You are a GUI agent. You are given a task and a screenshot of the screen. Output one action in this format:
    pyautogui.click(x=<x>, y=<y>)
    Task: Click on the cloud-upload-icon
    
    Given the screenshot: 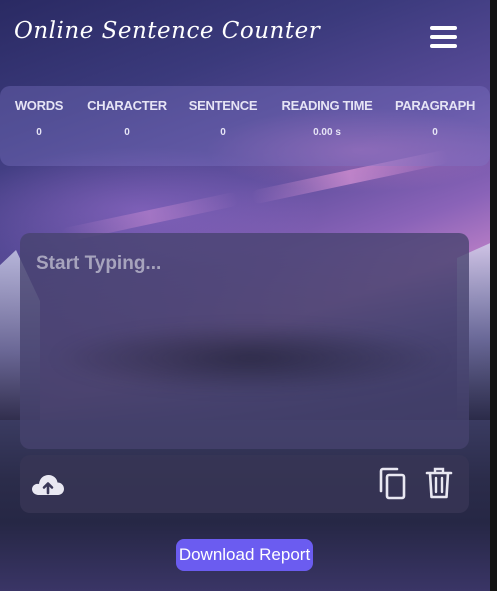 What is the action you would take?
    pyautogui.click(x=48, y=487)
    